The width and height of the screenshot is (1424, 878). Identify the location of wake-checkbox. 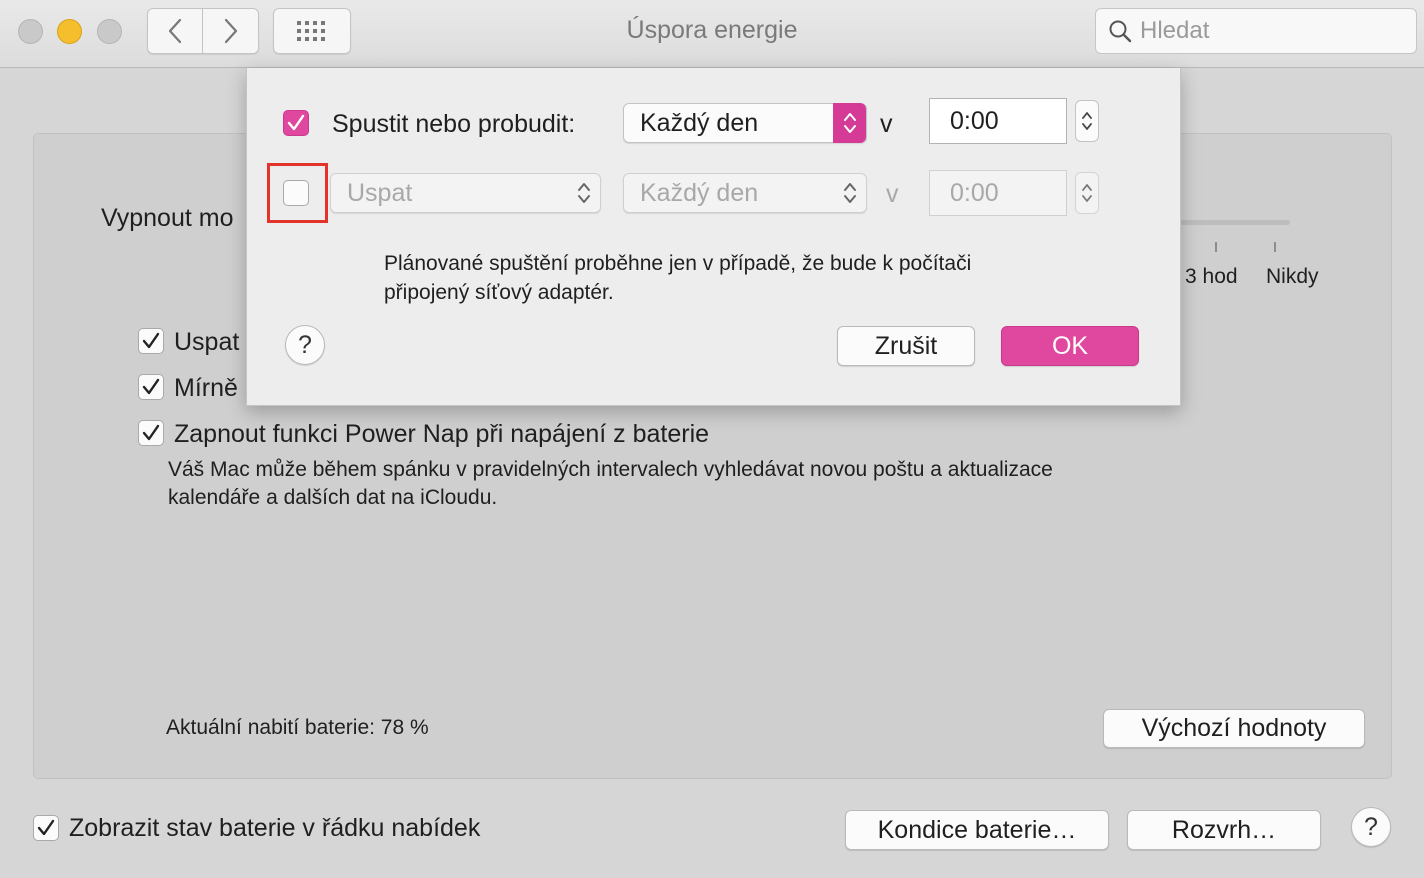
(296, 123).